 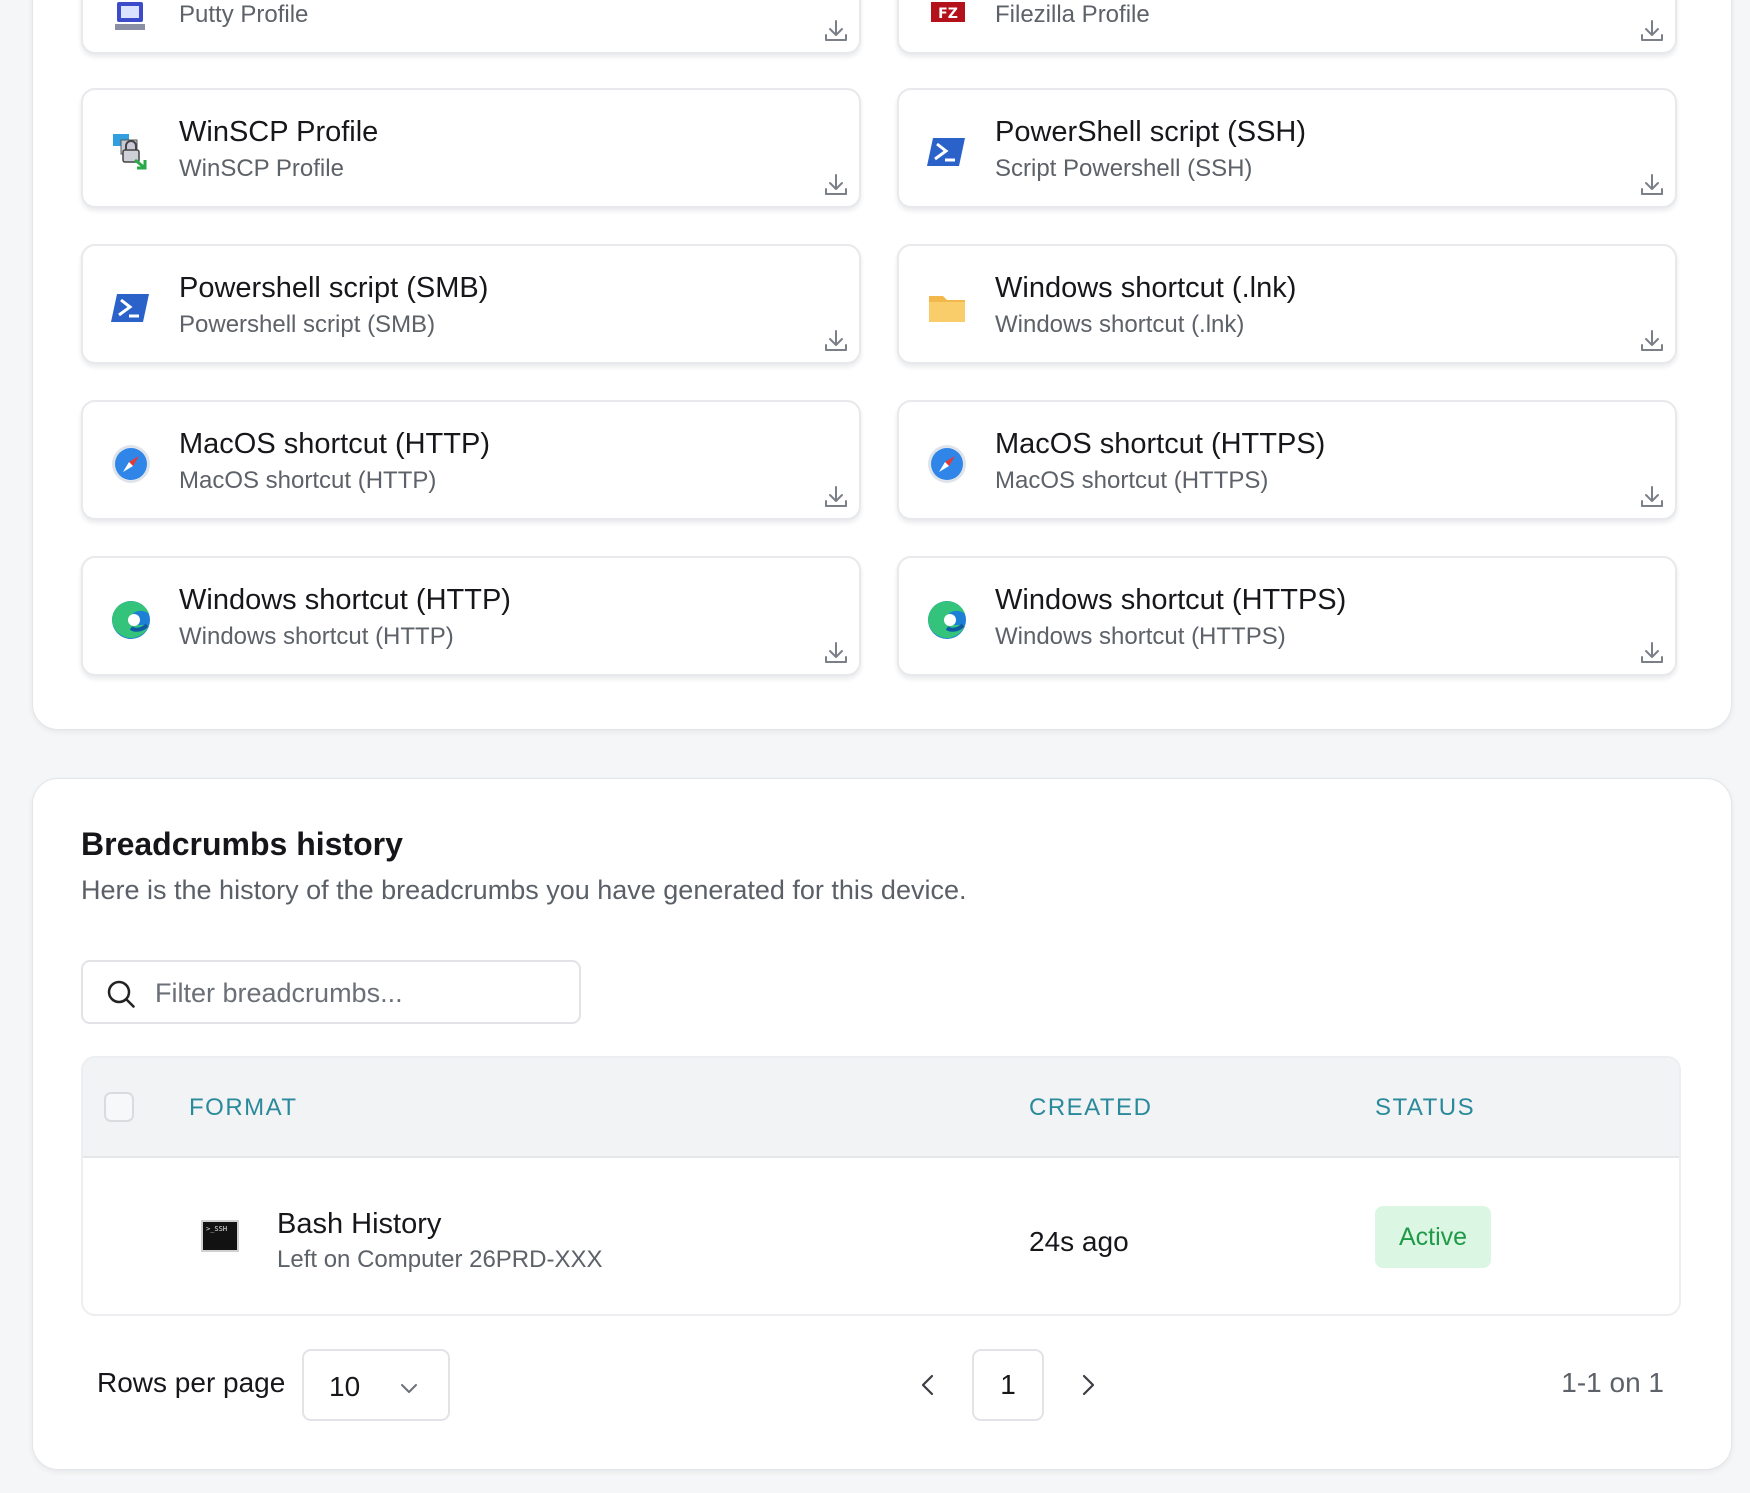 I want to click on profile-card-title: MacOS shortcut (HTTPS), so click(x=1160, y=444).